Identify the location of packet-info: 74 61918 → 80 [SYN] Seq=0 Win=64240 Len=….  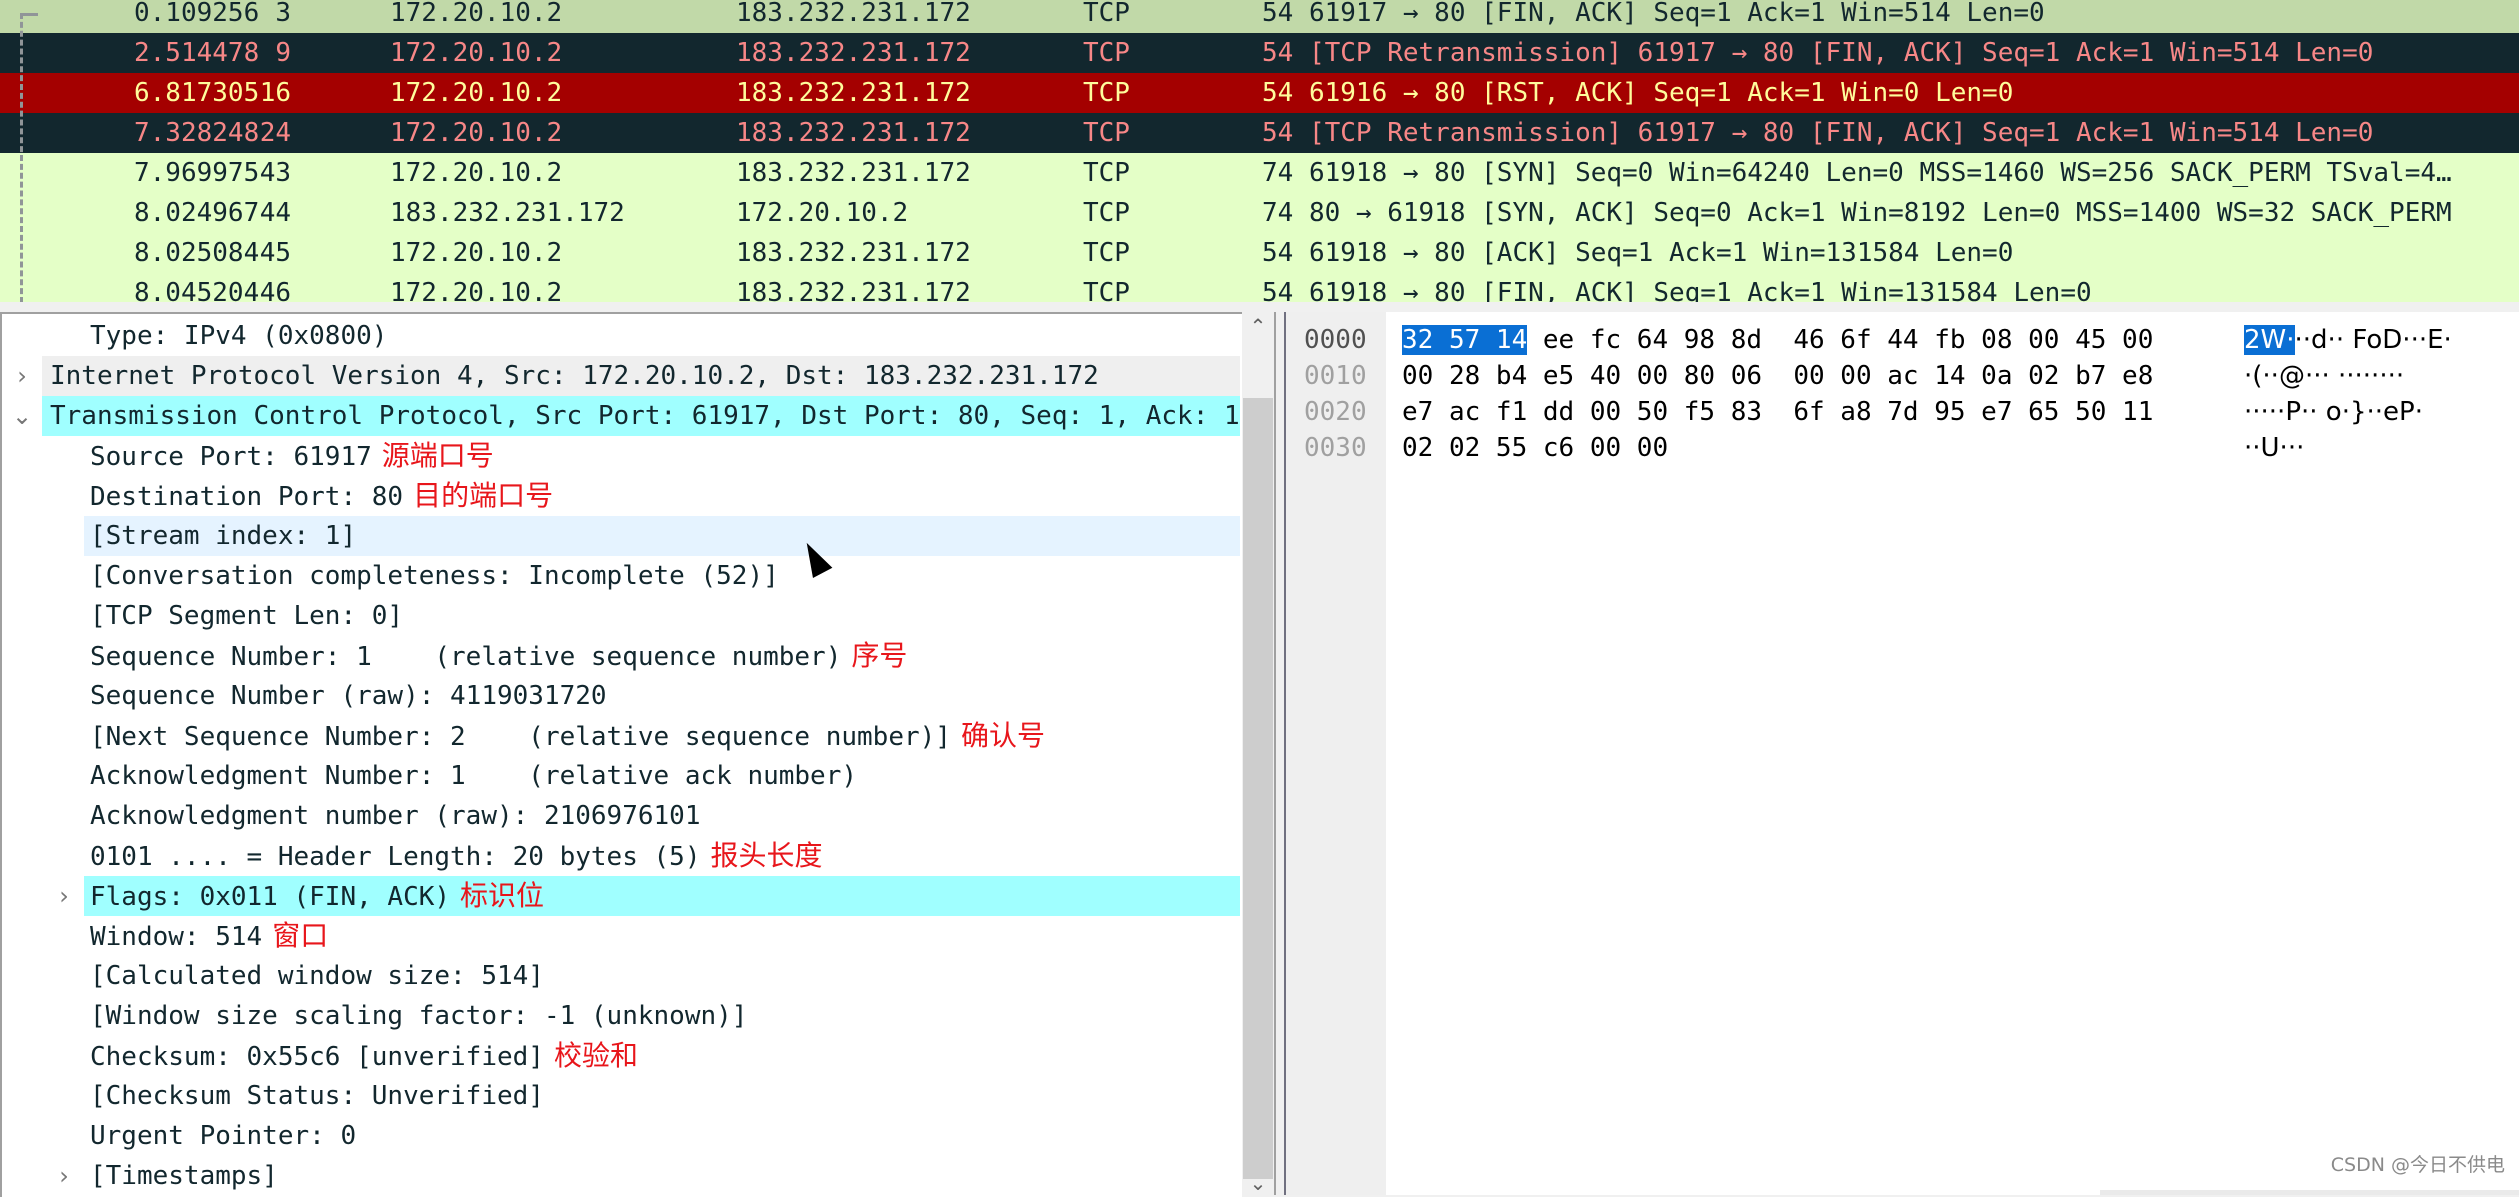
(1857, 173).